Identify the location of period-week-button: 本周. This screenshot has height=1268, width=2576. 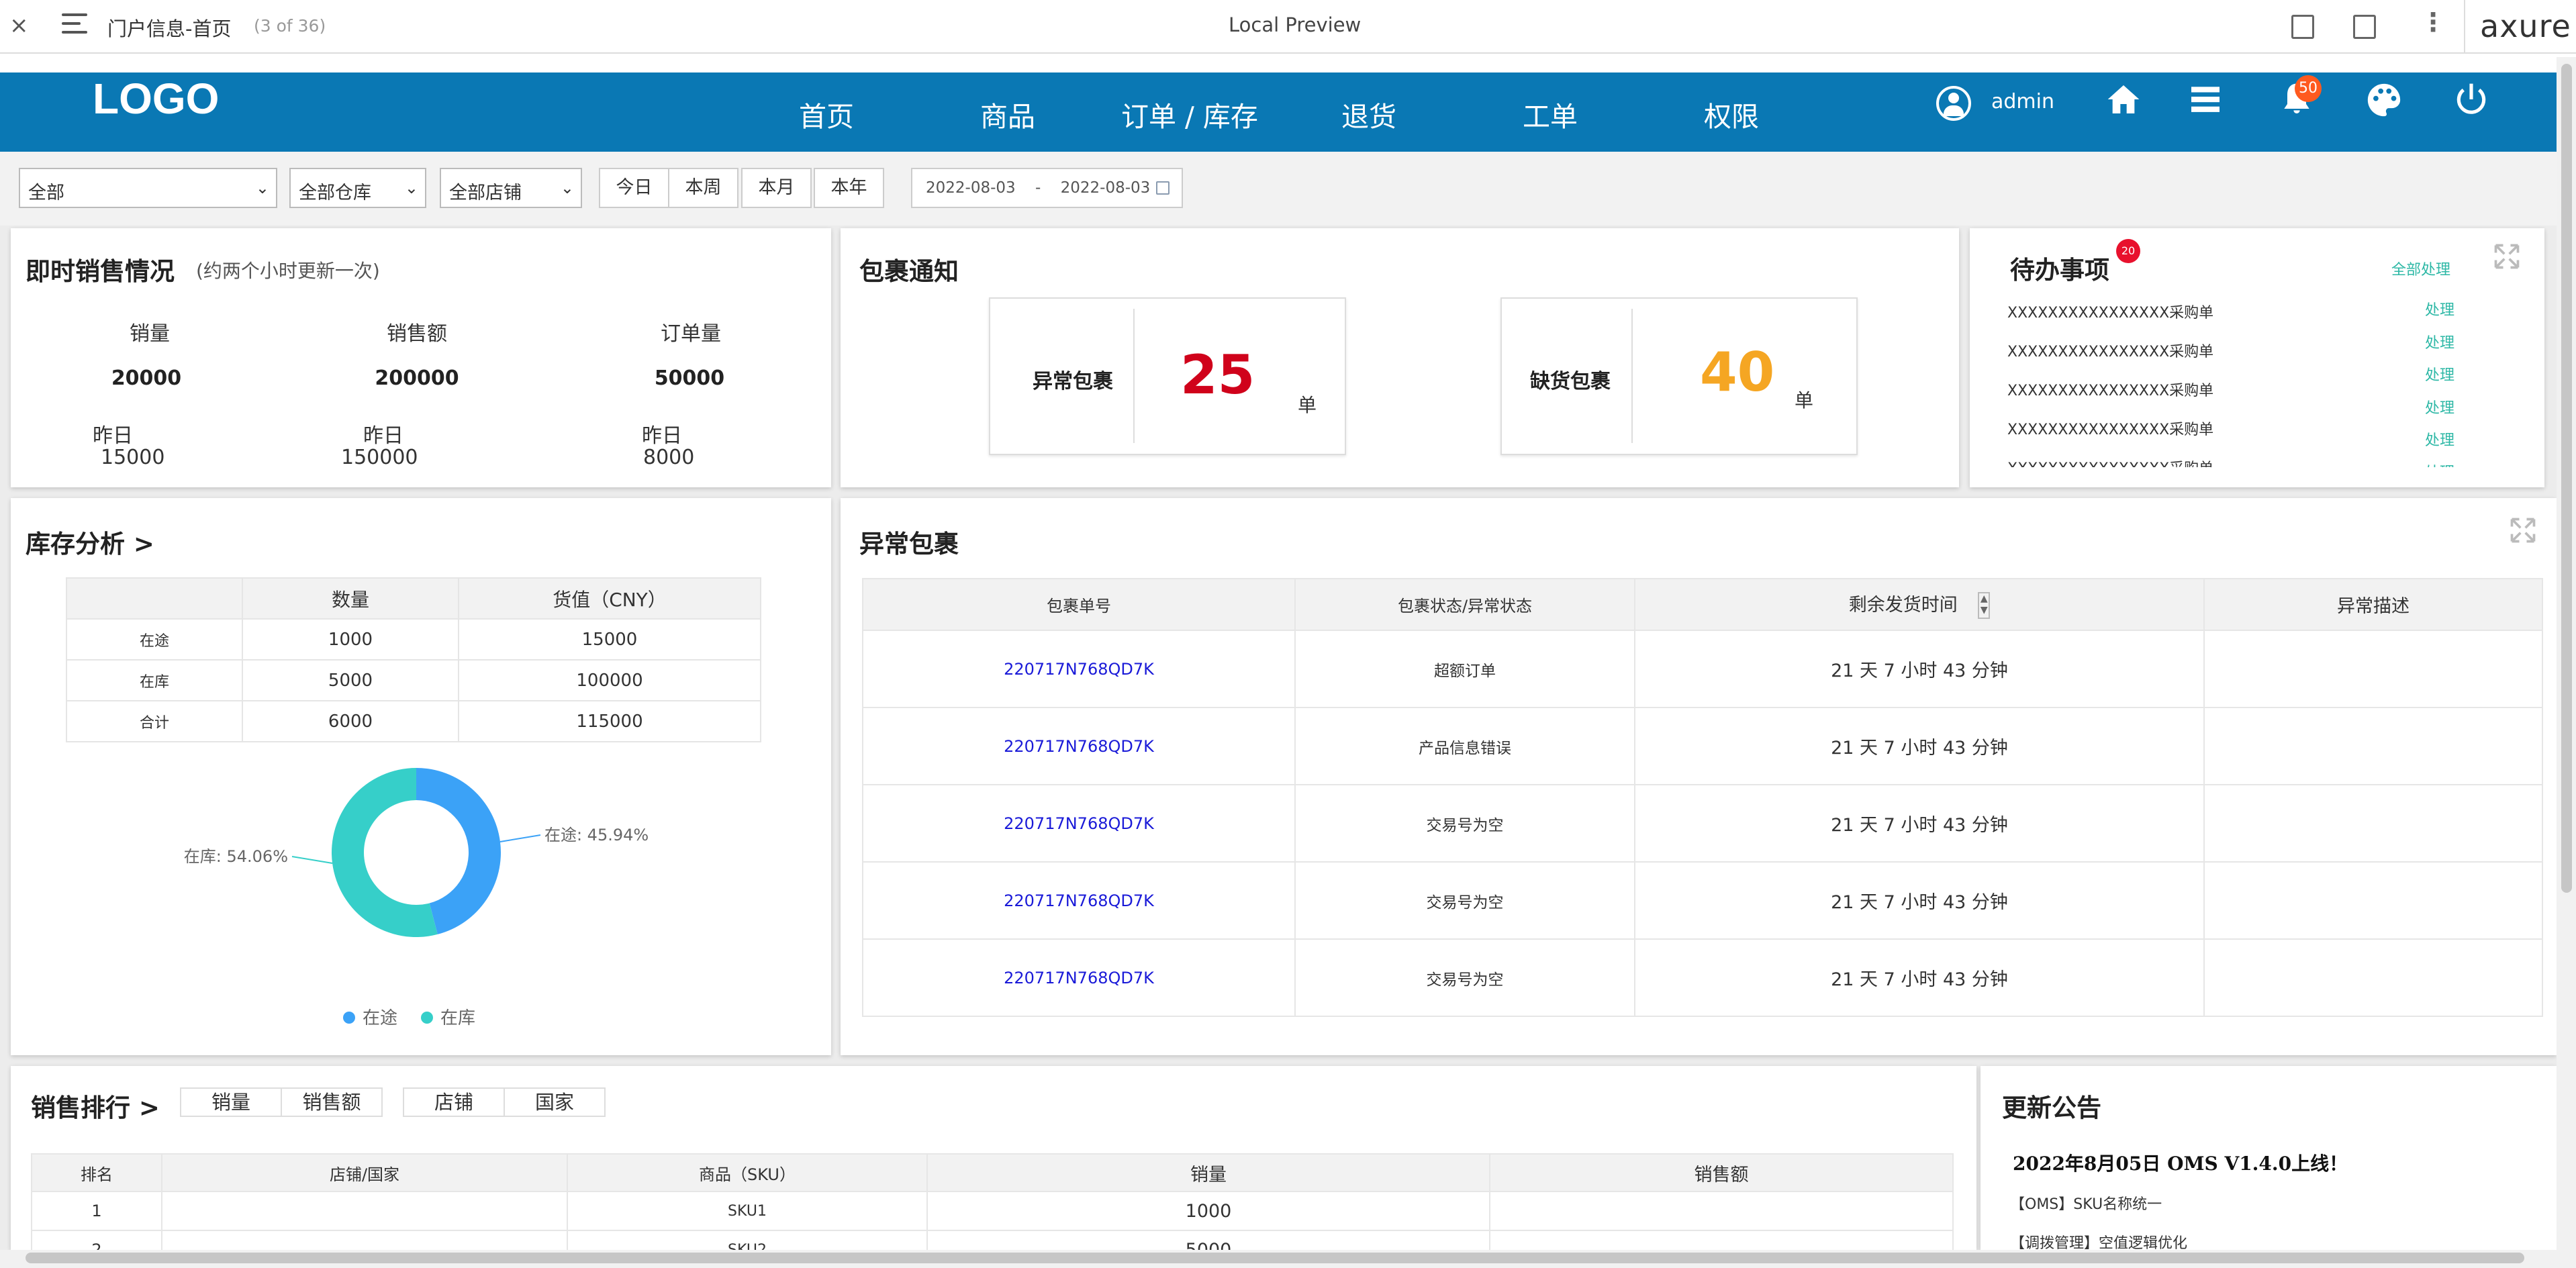
(703, 188).